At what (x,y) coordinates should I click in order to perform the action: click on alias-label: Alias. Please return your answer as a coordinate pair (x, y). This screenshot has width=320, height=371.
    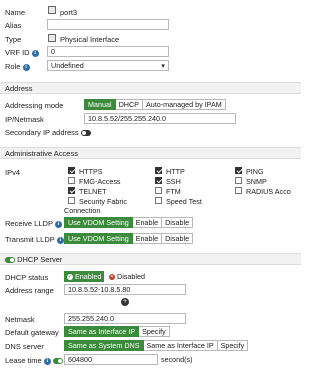
    Looking at the image, I should click on (13, 25).